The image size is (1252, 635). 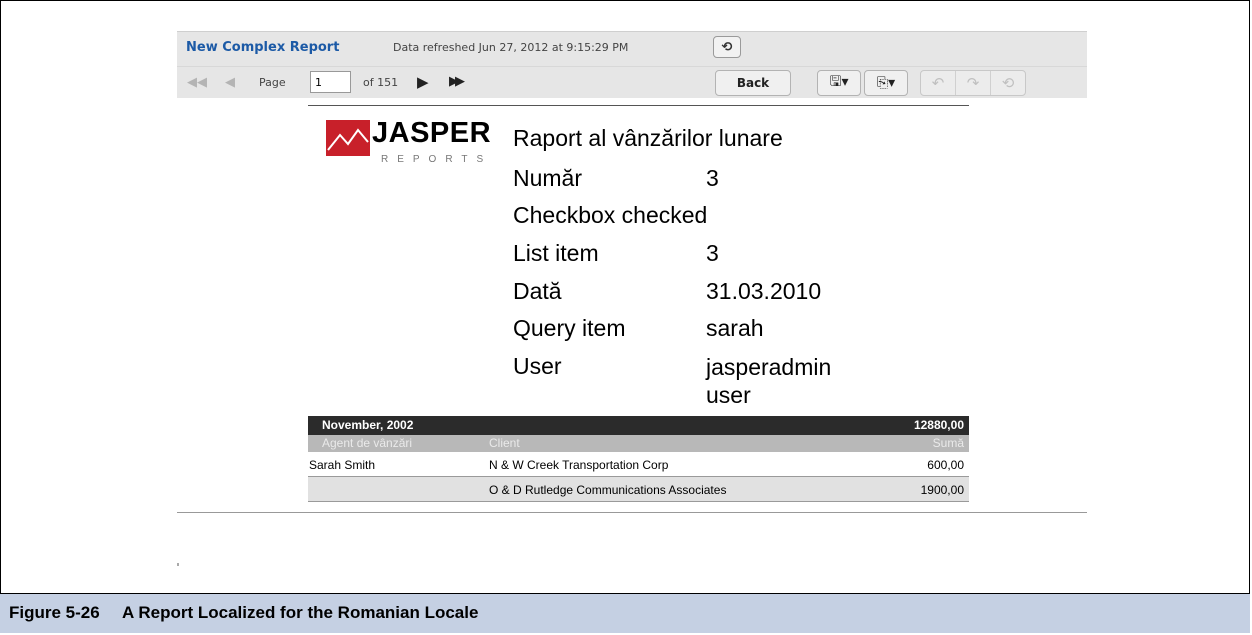 I want to click on jasper-reports-logo: JASPER REPORTS, so click(x=408, y=142).